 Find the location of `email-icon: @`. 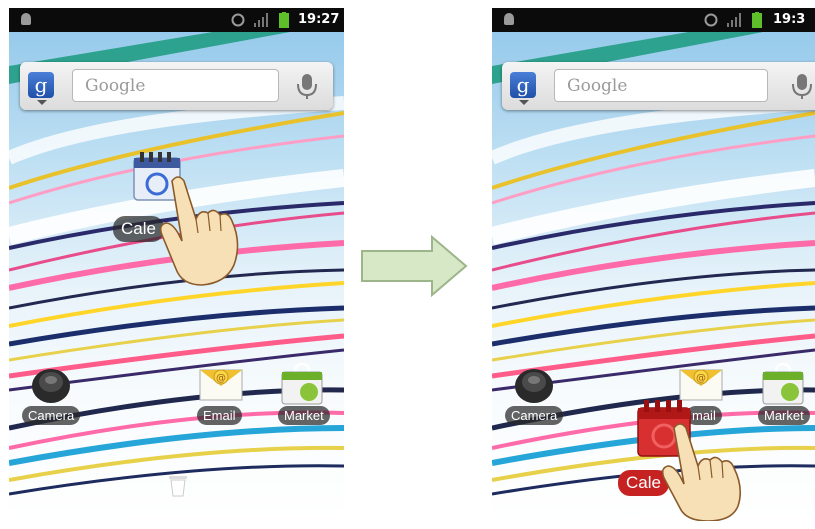

email-icon: @ is located at coordinates (221, 384).